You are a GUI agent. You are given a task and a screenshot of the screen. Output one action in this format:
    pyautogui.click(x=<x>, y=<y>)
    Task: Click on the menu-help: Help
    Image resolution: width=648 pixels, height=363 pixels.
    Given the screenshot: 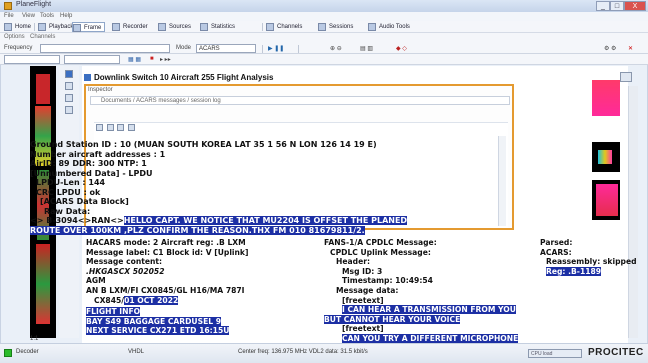 What is the action you would take?
    pyautogui.click(x=66, y=16)
    